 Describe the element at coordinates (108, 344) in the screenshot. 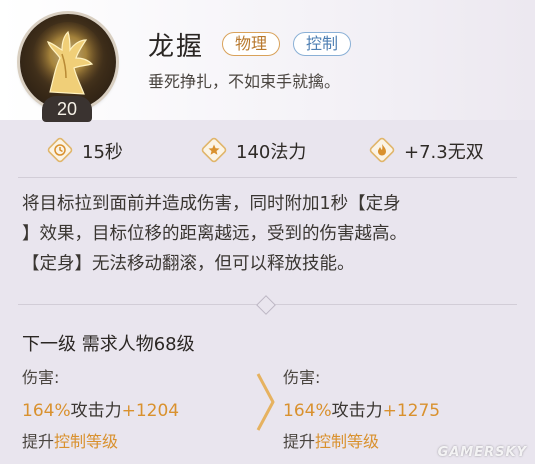

I see `next-level-title: 下一级 需求人物68级` at that location.